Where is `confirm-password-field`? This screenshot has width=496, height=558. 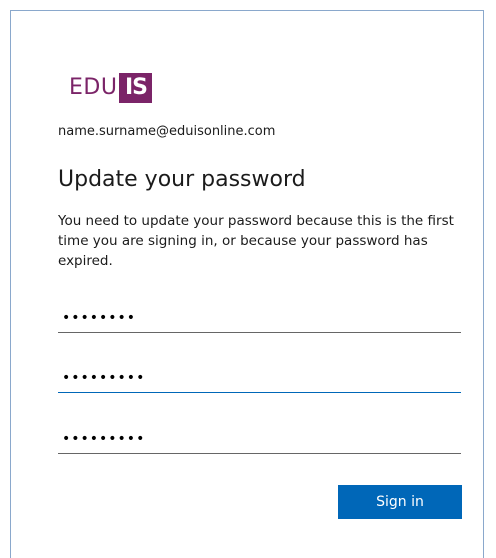
confirm-password-field is located at coordinates (259, 439).